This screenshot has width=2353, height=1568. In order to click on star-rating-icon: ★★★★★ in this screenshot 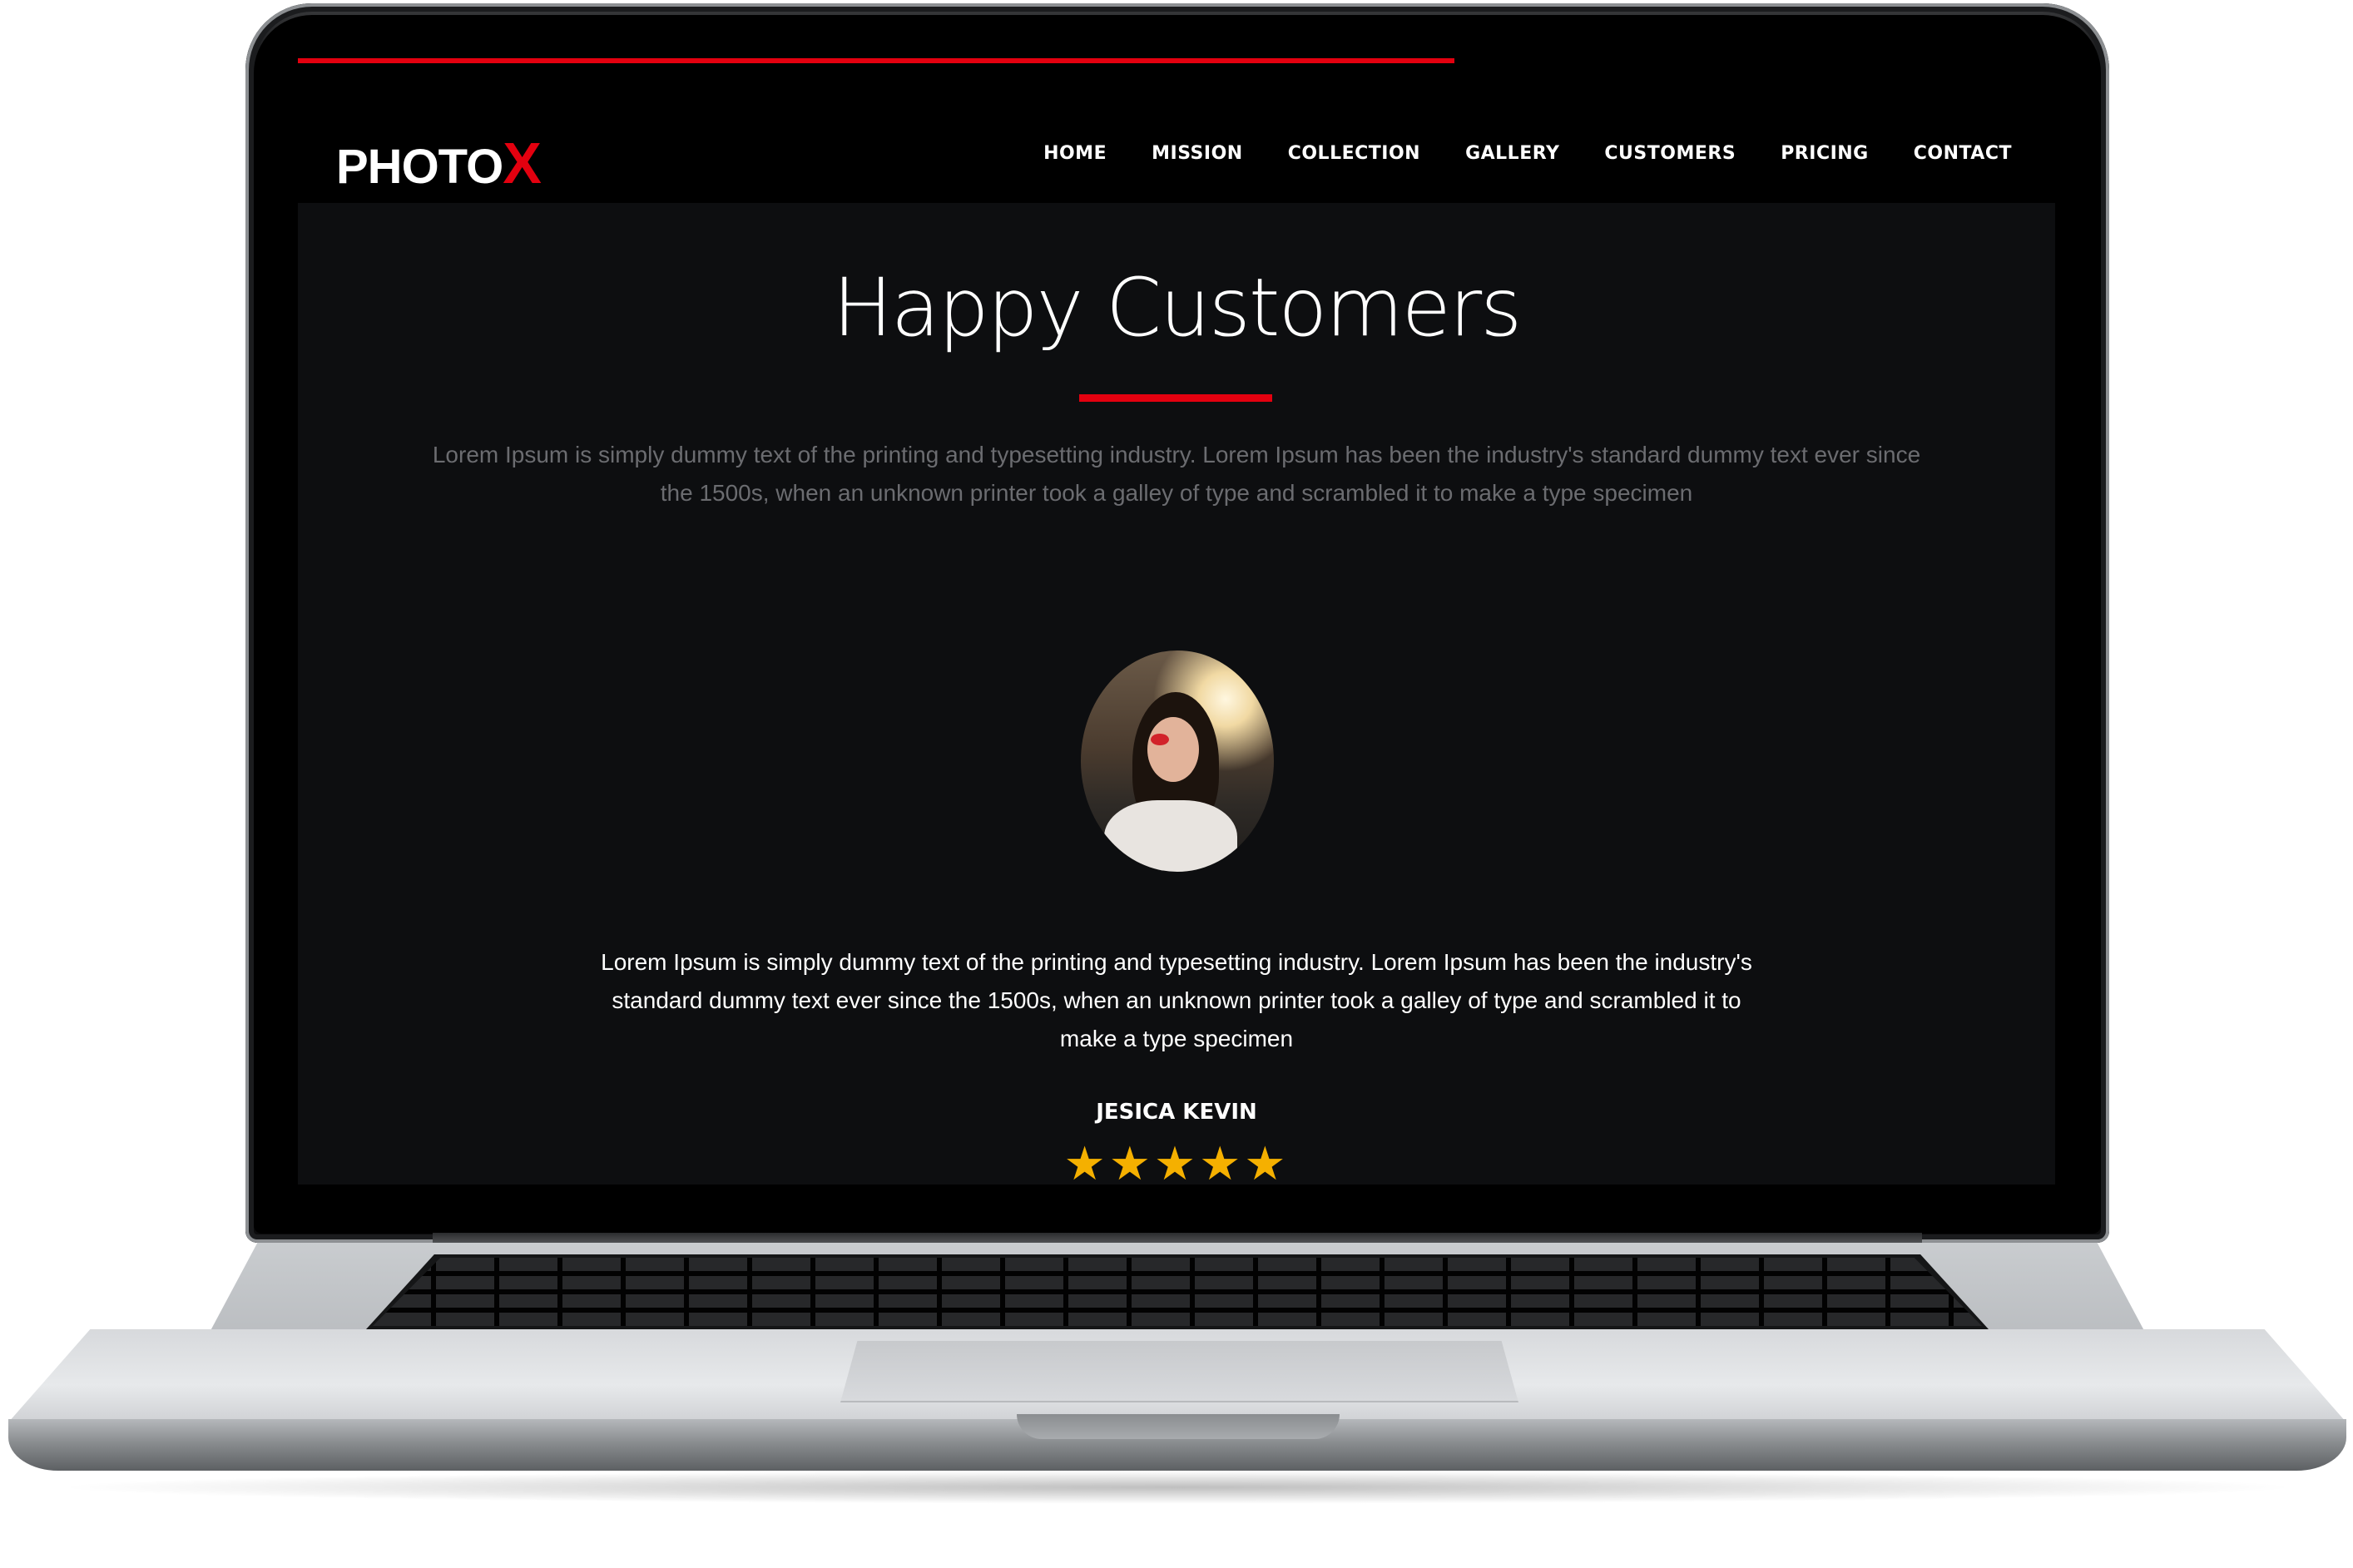, I will do `click(1176, 1161)`.